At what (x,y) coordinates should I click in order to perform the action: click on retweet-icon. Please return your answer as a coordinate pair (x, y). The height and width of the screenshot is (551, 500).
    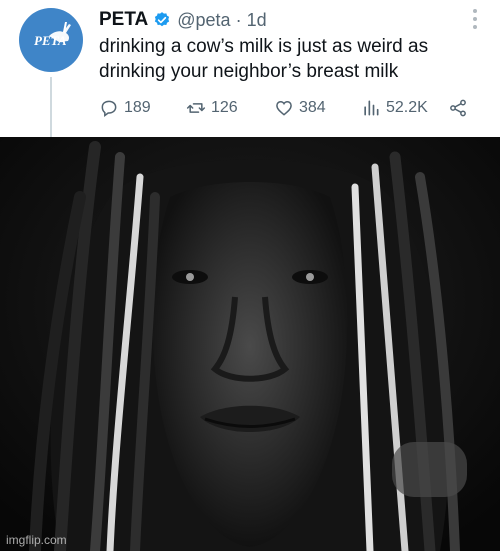
    Looking at the image, I should click on (196, 108).